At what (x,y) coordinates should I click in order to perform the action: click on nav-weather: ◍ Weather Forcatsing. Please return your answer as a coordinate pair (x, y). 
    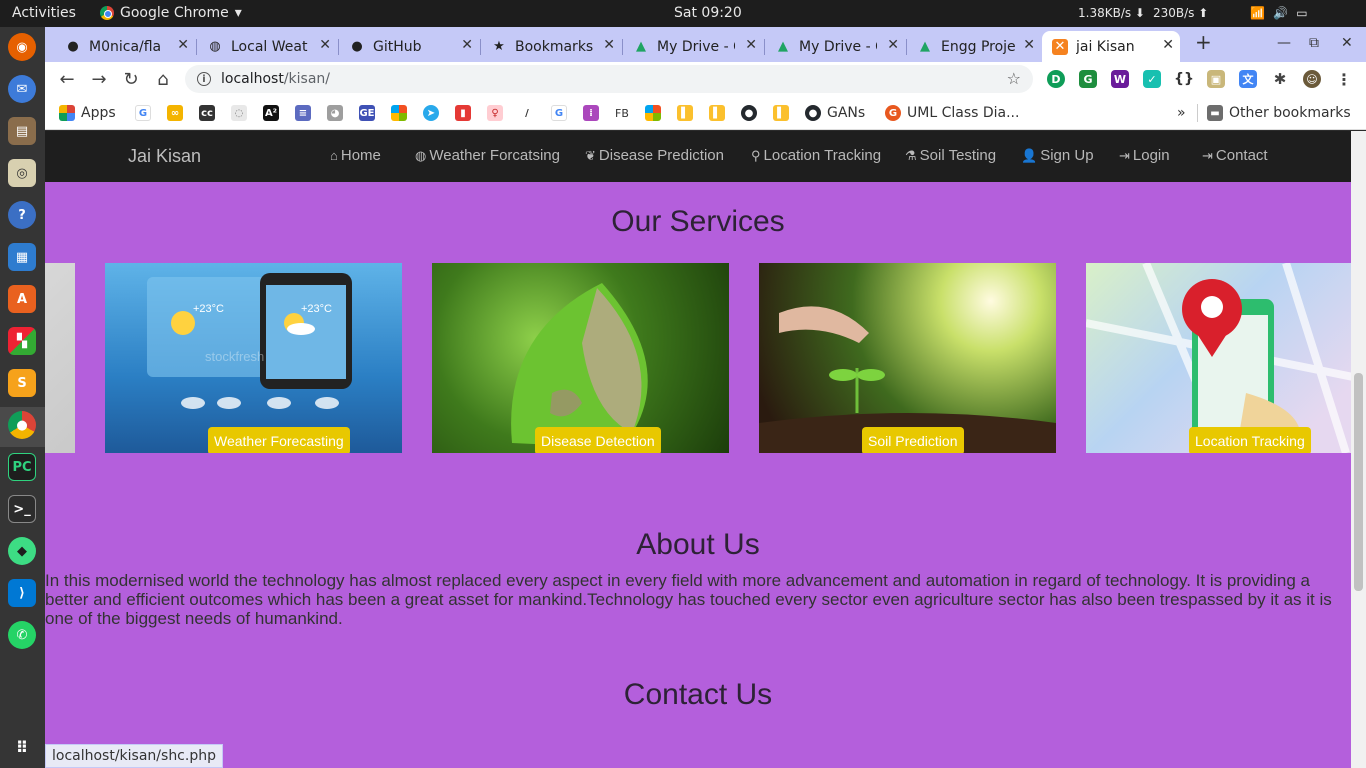
    Looking at the image, I should click on (487, 155).